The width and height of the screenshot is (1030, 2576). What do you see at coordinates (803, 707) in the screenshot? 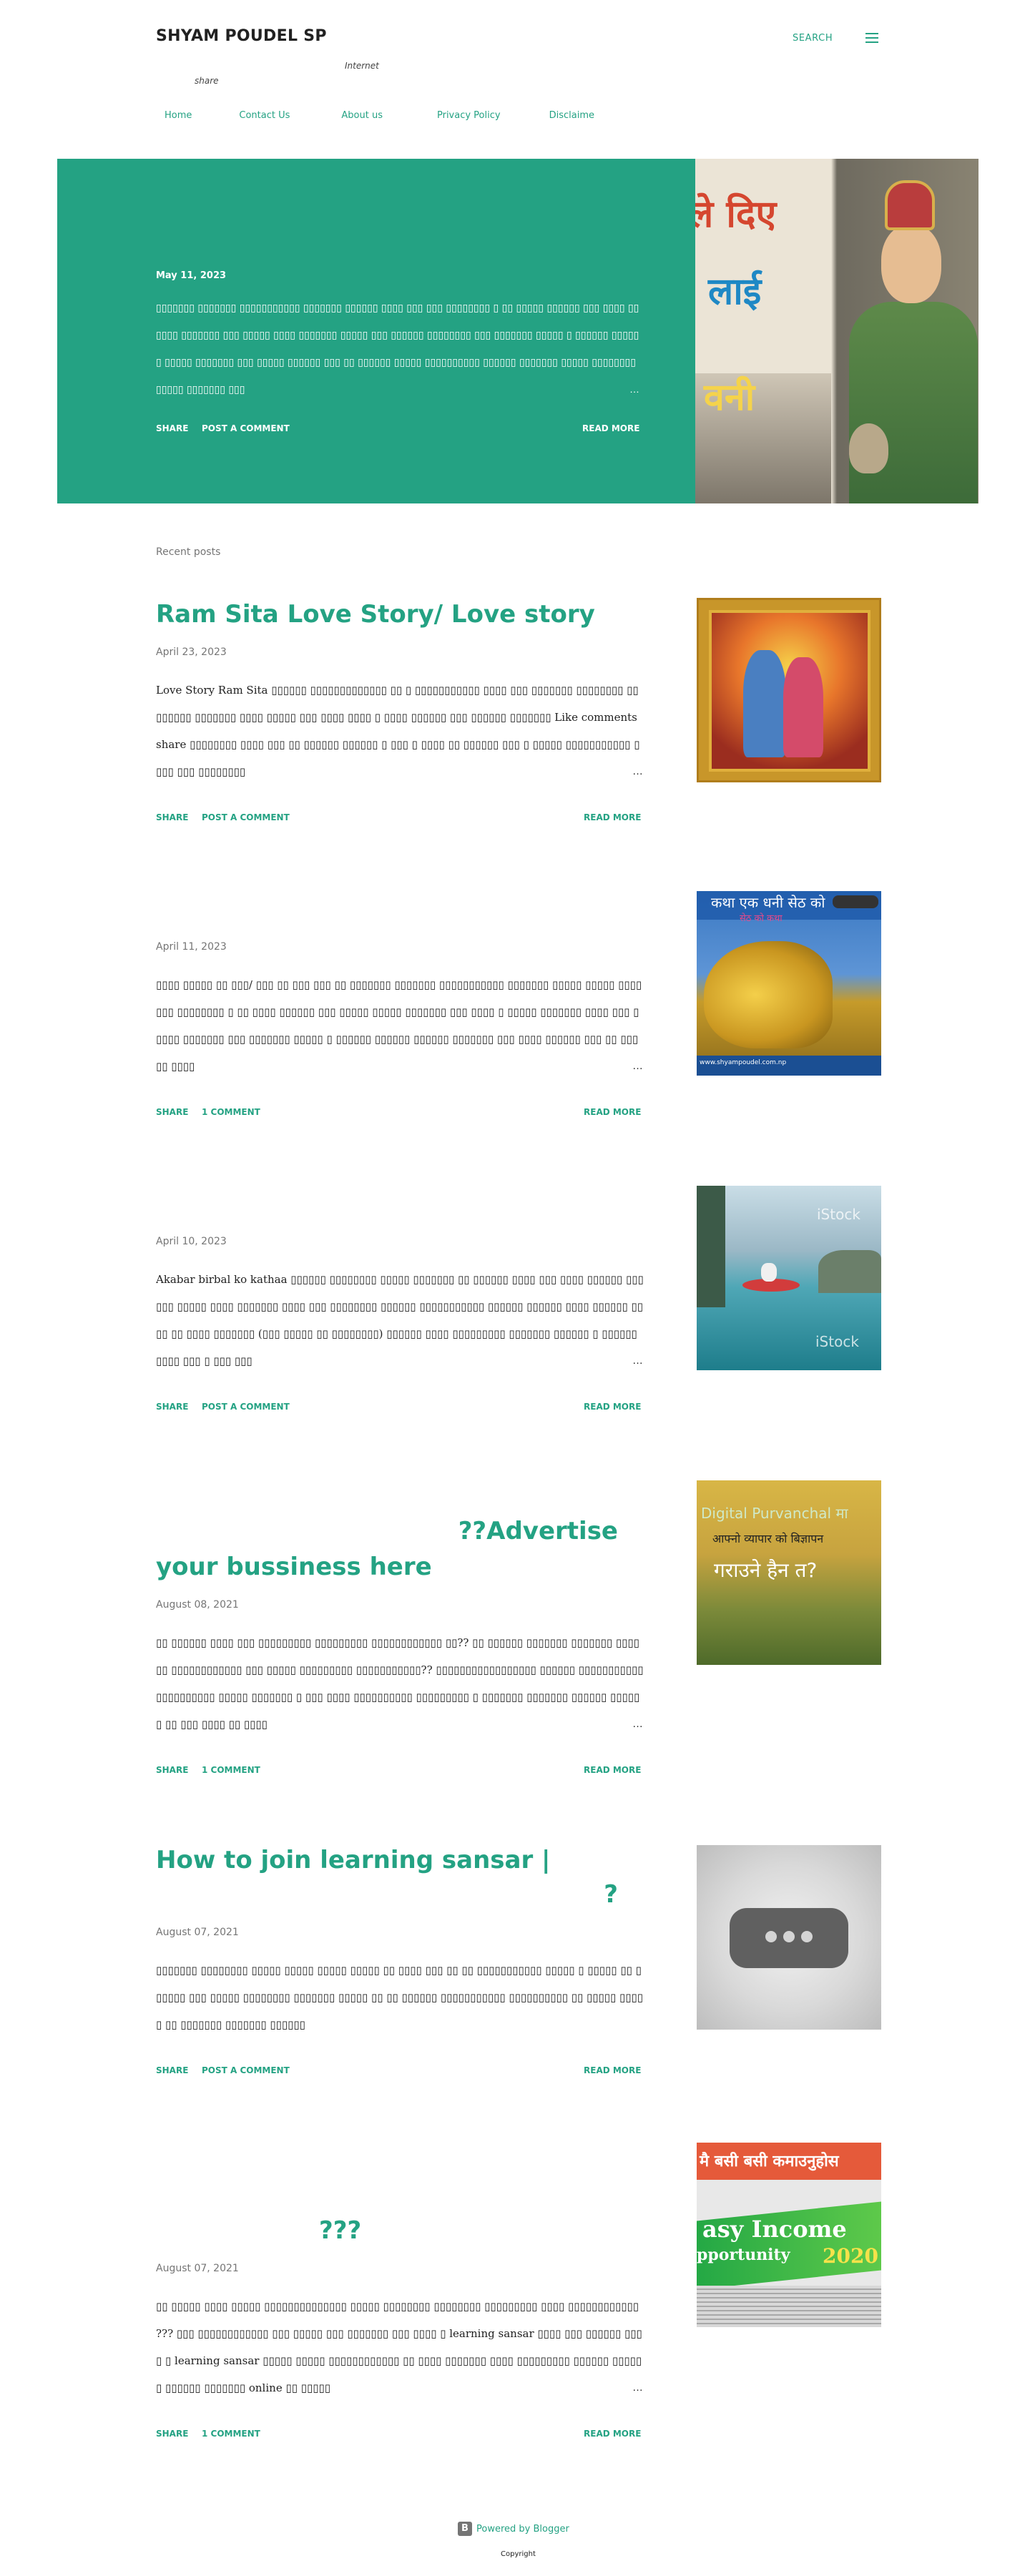
I see `sita-figure` at bounding box center [803, 707].